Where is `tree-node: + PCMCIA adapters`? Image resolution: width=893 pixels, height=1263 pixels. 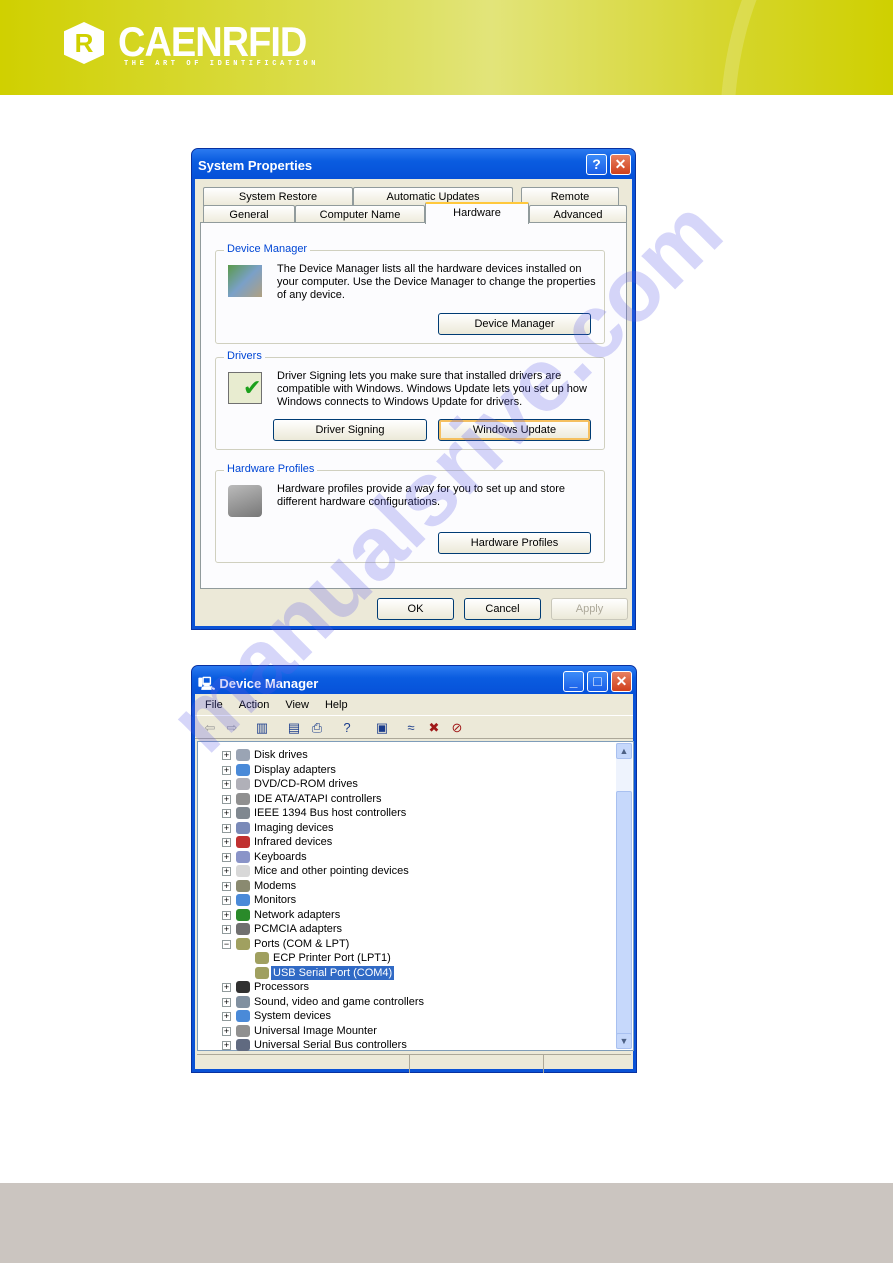
tree-node: + PCMCIA adapters is located at coordinates (405, 929).